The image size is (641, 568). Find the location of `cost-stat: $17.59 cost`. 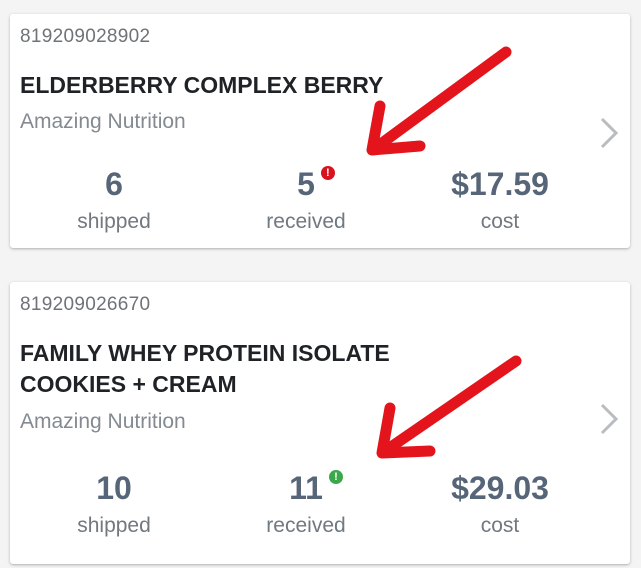

cost-stat: $17.59 cost is located at coordinates (500, 199).